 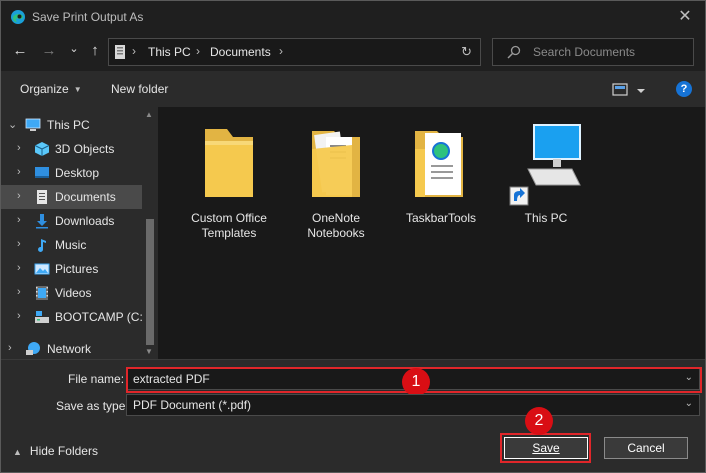 I want to click on address-bar: › This PC › Documents › ↻, so click(x=294, y=52).